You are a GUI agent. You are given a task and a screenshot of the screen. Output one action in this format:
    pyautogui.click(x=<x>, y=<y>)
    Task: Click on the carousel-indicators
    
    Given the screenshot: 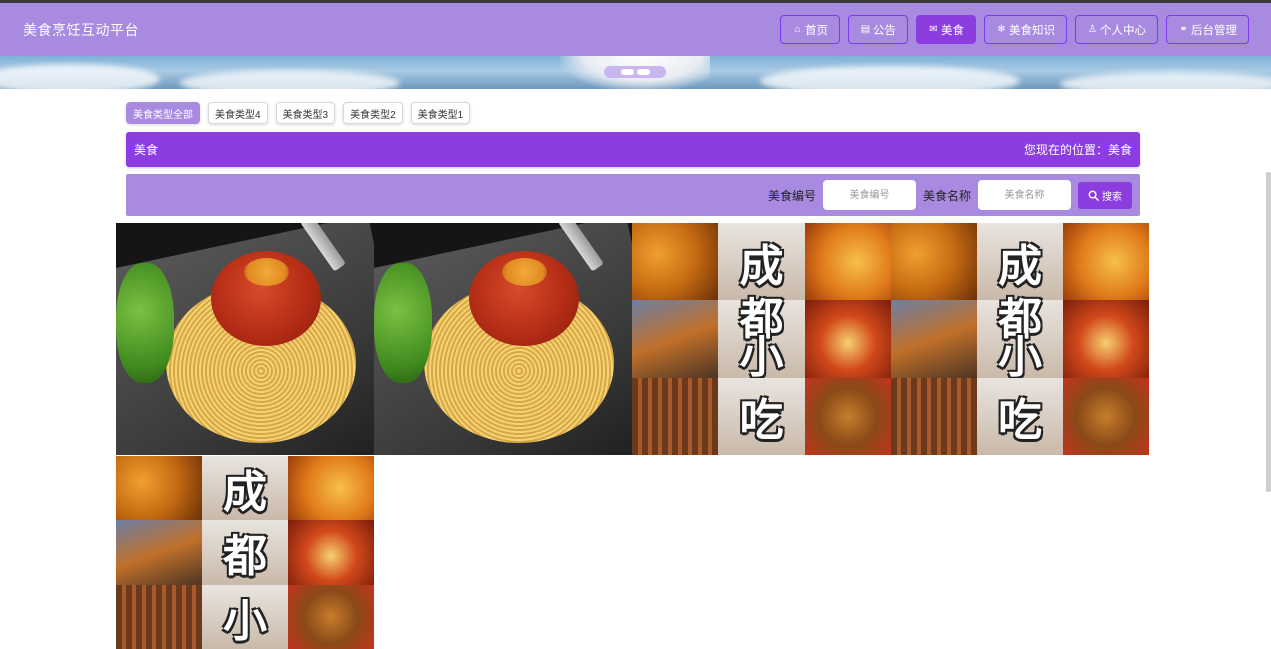 What is the action you would take?
    pyautogui.click(x=635, y=72)
    